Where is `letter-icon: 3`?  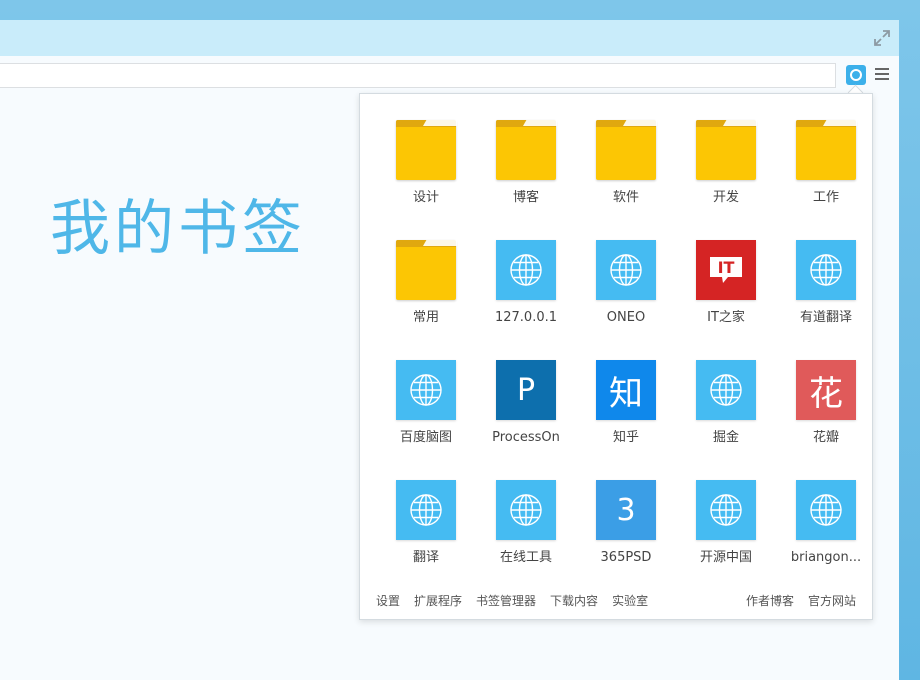
letter-icon: 3 is located at coordinates (626, 510).